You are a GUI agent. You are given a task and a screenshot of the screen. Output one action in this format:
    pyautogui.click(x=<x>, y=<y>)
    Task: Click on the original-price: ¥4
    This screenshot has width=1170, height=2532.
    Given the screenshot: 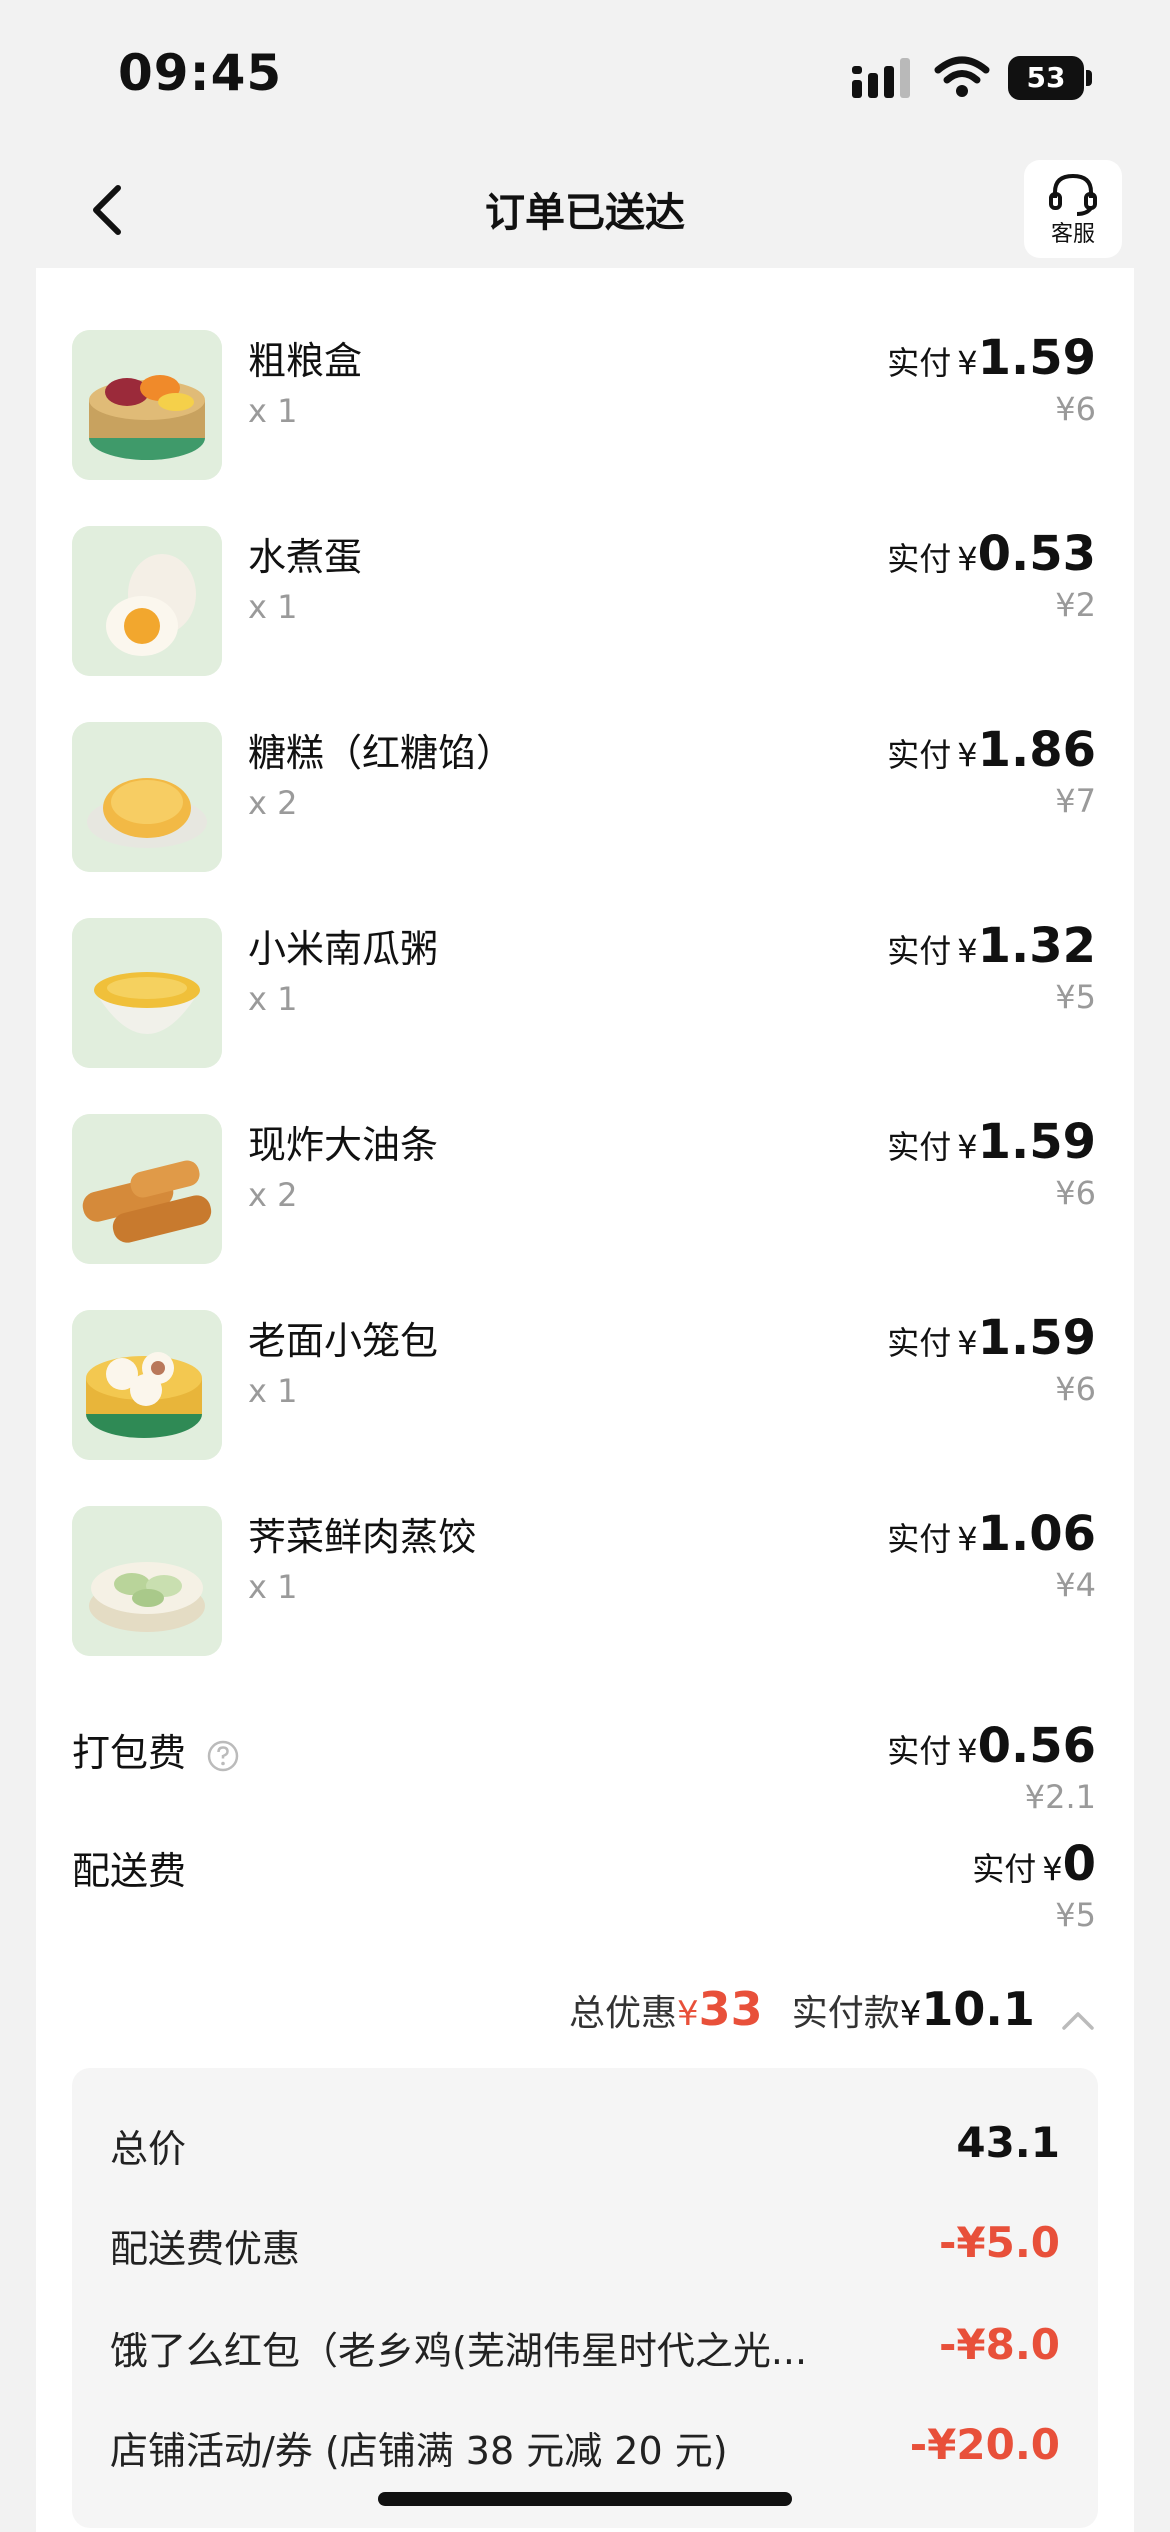 What is the action you would take?
    pyautogui.click(x=1075, y=1585)
    